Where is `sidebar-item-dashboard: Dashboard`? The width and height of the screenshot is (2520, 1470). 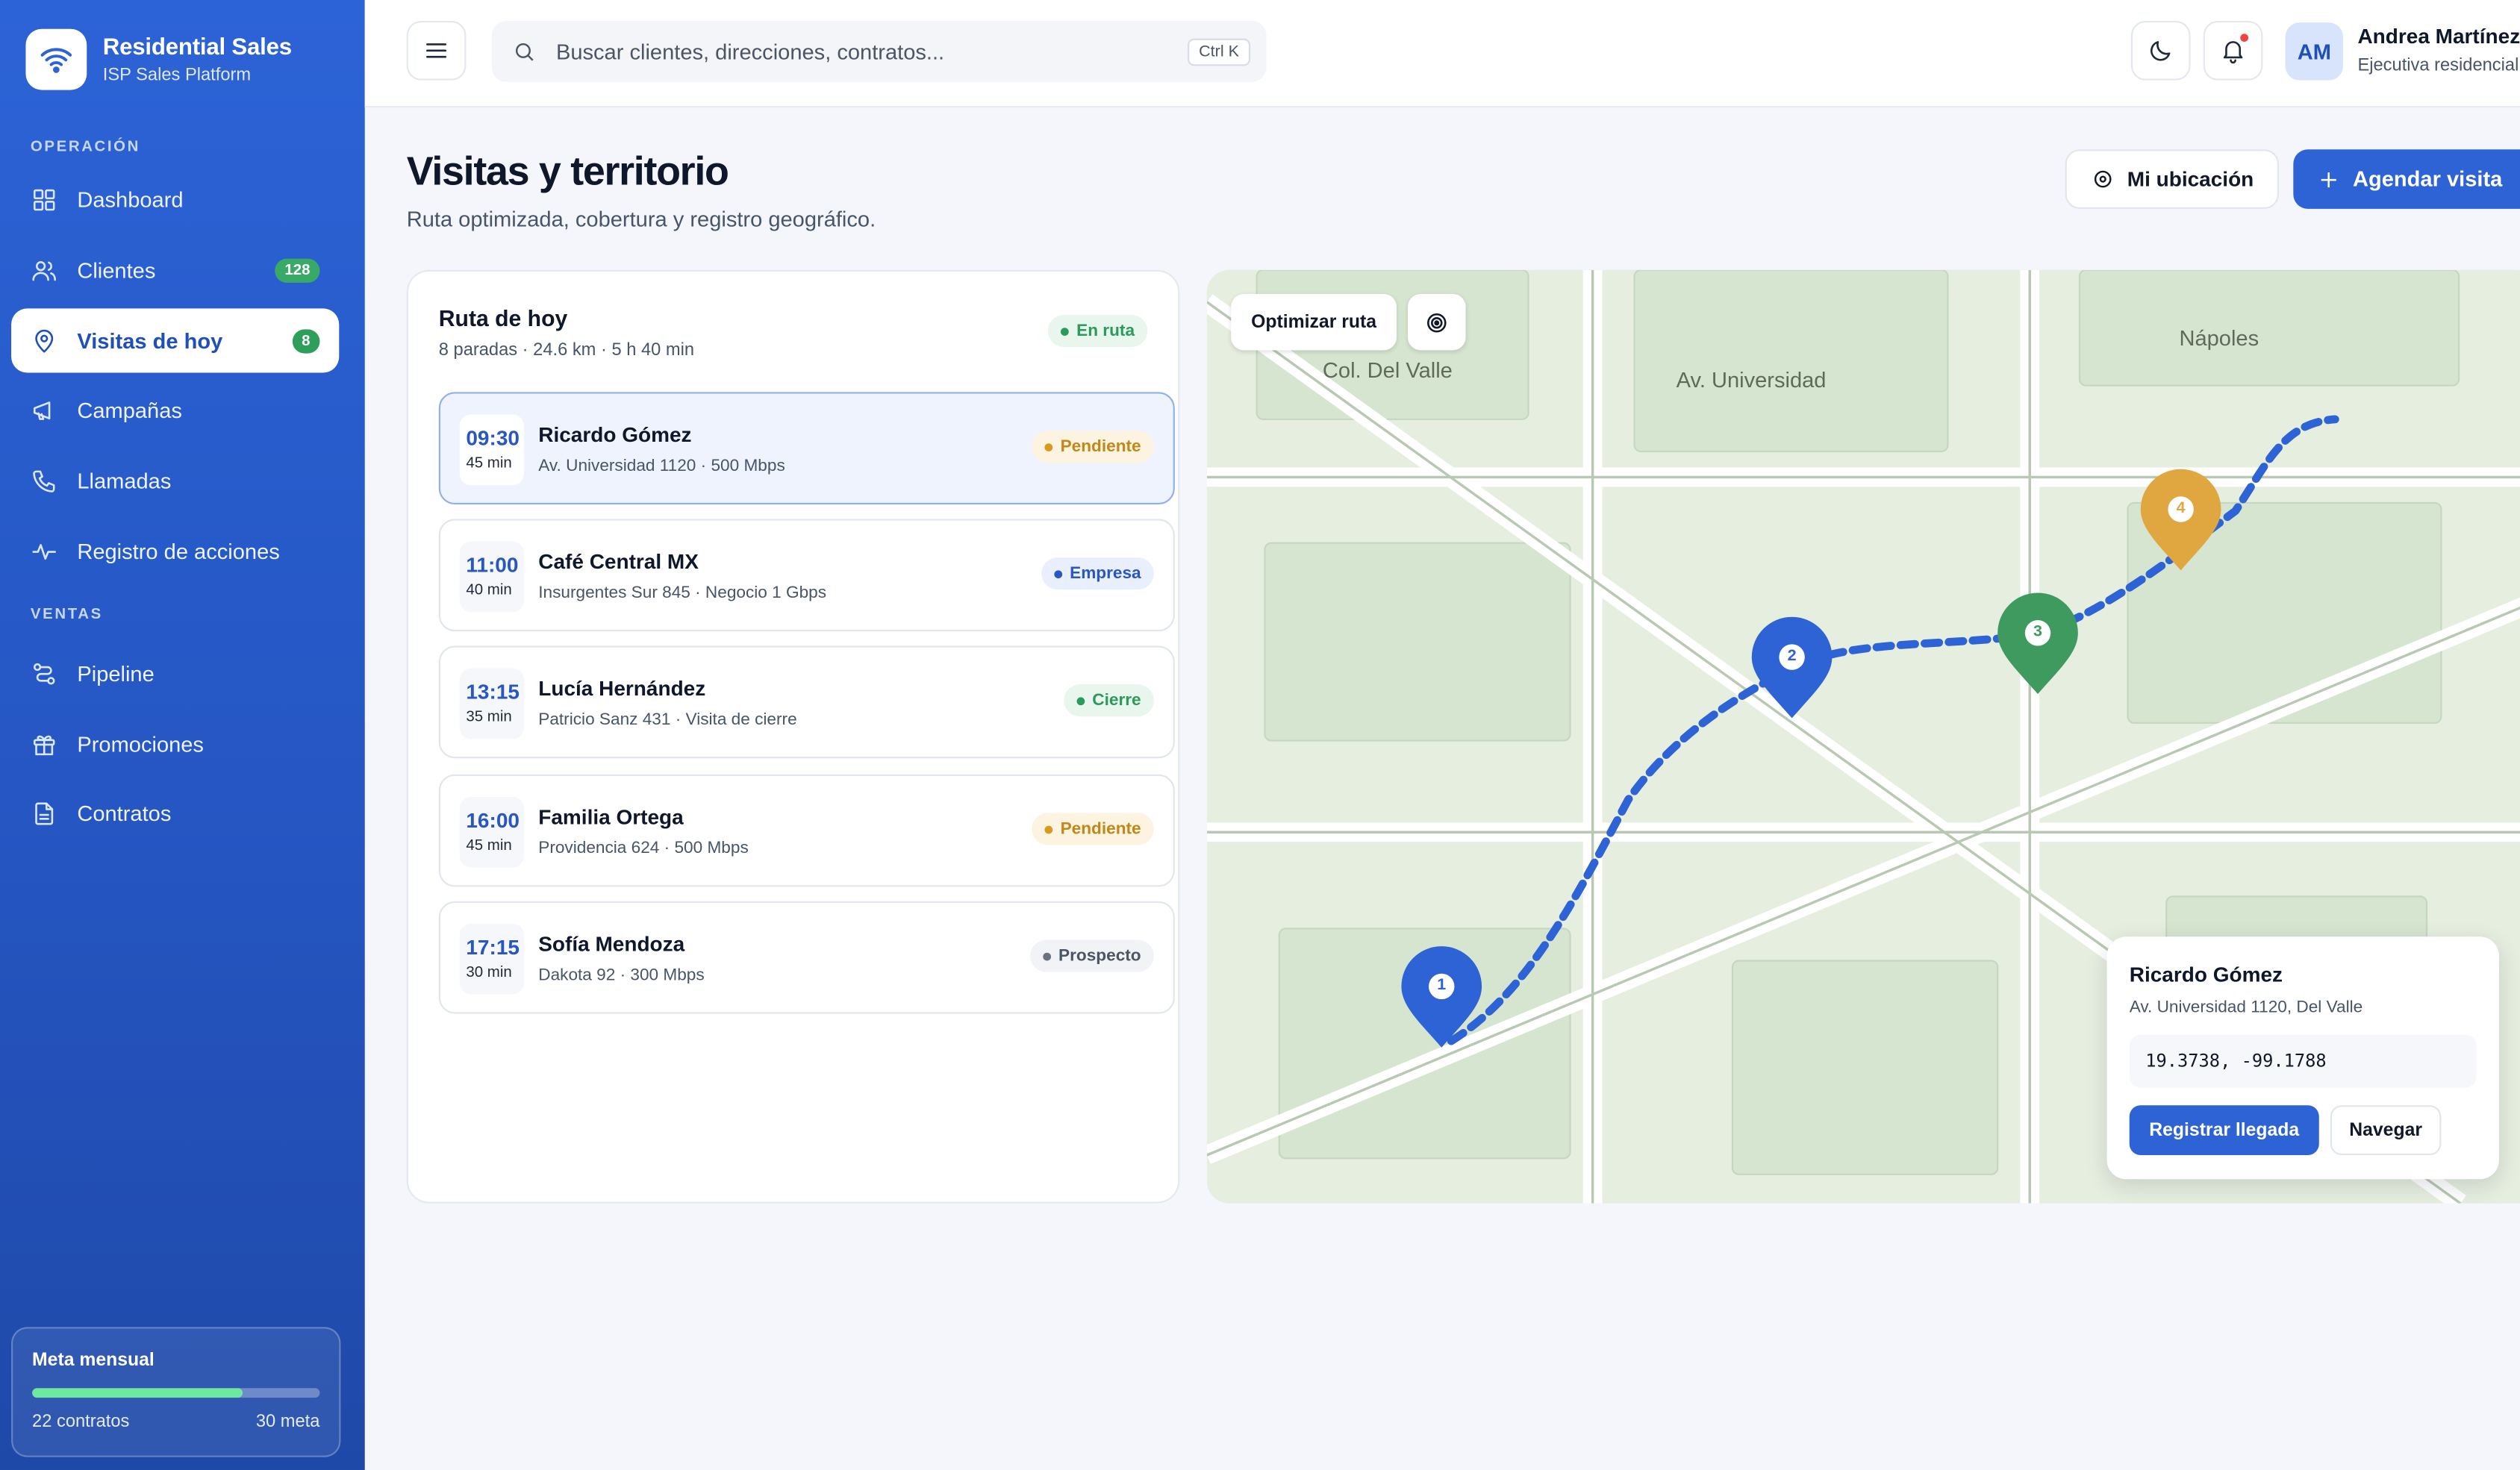
sidebar-item-dashboard: Dashboard is located at coordinates (175, 199).